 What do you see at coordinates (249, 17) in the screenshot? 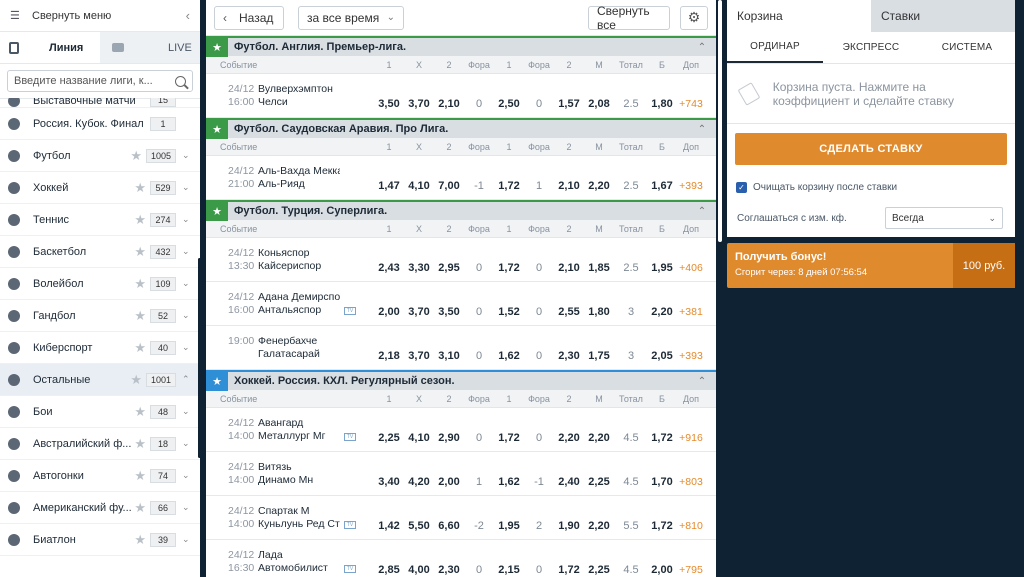
I see `back-button: ‹ Назад` at bounding box center [249, 17].